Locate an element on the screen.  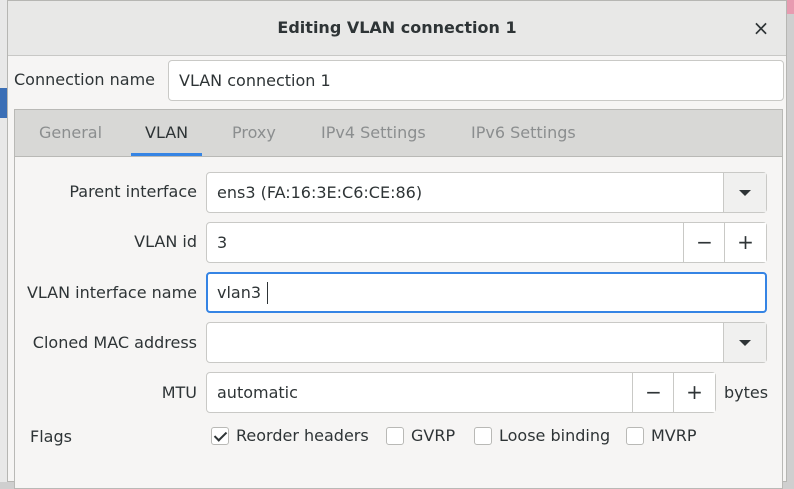
parent-interface-dropdown-button is located at coordinates (744, 192).